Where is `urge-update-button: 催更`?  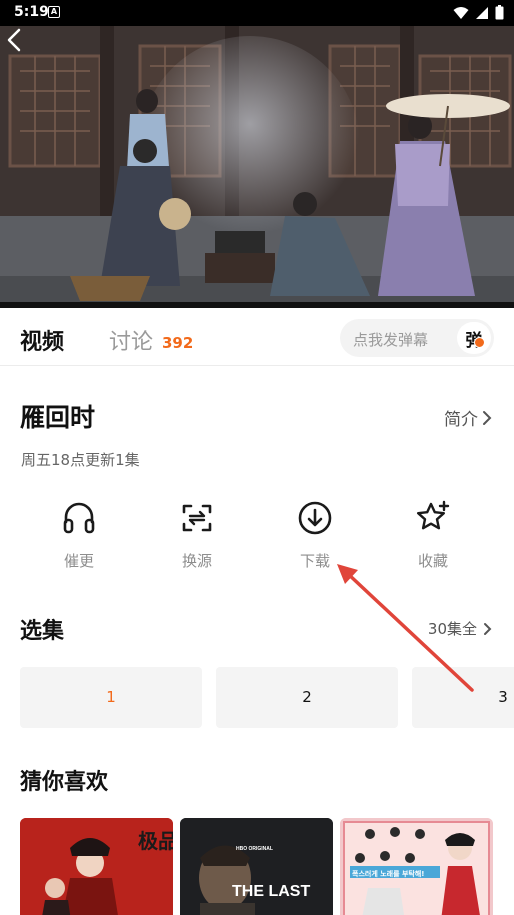
urge-update-button: 催更 is located at coordinates (79, 535).